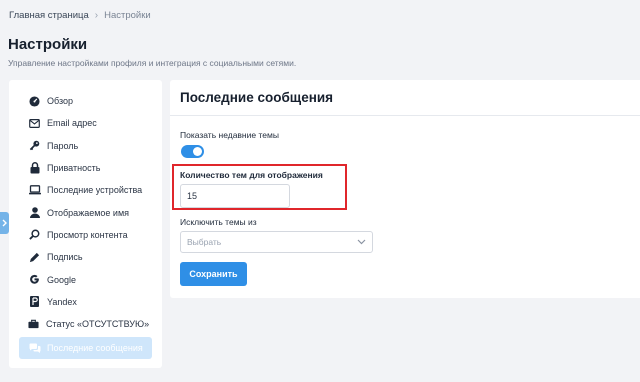 Image resolution: width=640 pixels, height=382 pixels. Describe the element at coordinates (34, 234) in the screenshot. I see `magnifier-icon` at that location.